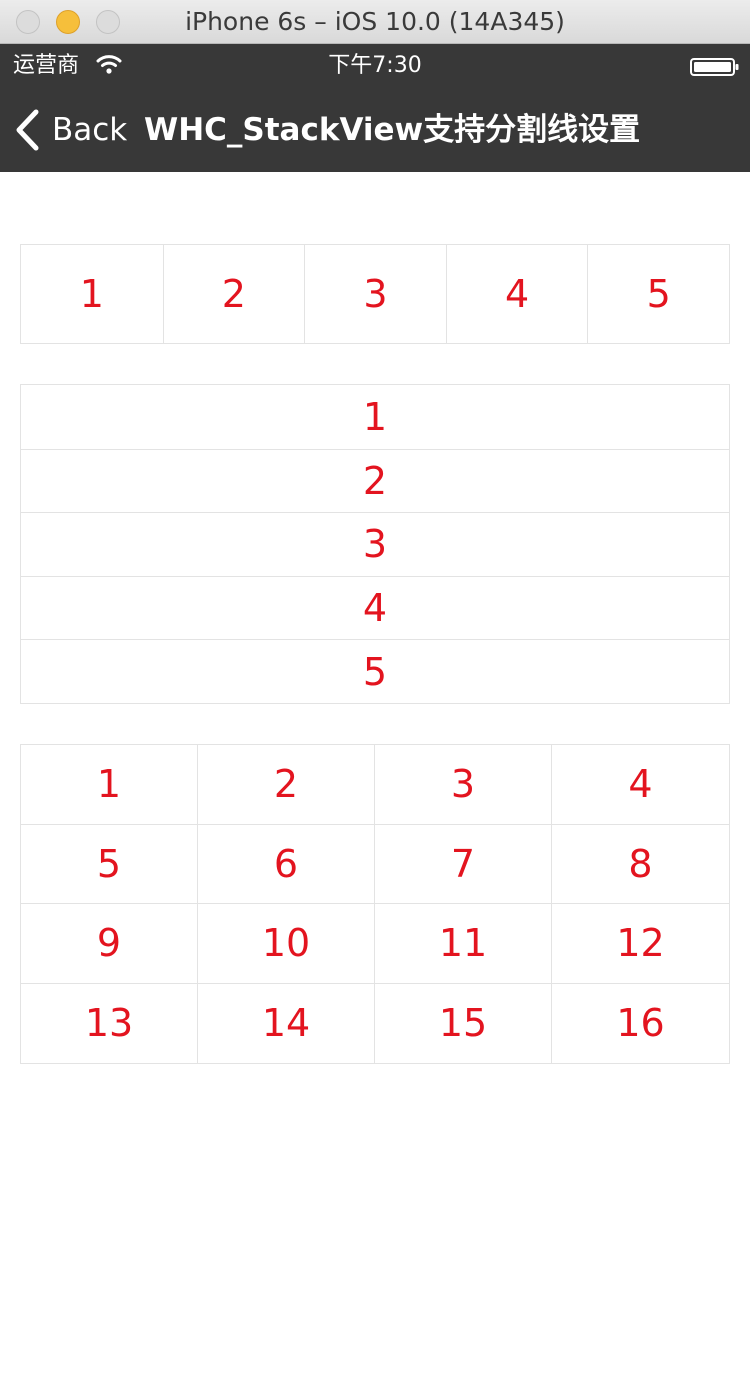 Image resolution: width=750 pixels, height=1378 pixels. What do you see at coordinates (463, 944) in the screenshot?
I see `grid-stack-cell-11: 11` at bounding box center [463, 944].